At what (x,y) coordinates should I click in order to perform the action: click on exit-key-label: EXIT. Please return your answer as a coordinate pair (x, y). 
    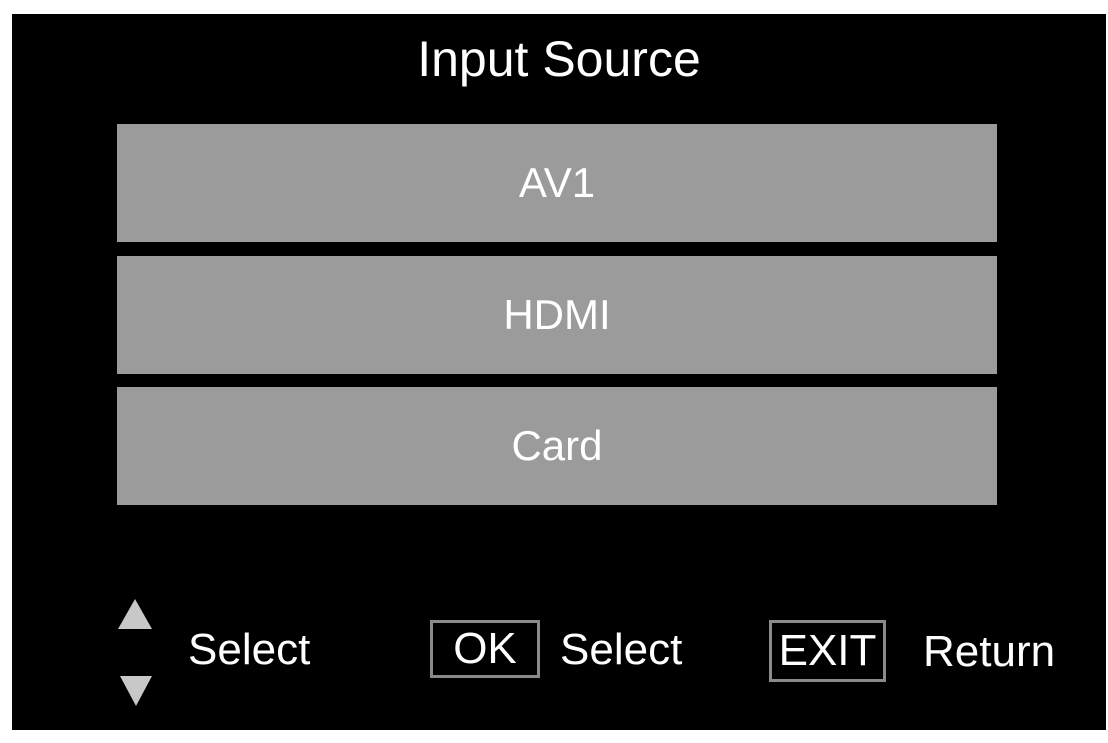
    Looking at the image, I should click on (827, 650).